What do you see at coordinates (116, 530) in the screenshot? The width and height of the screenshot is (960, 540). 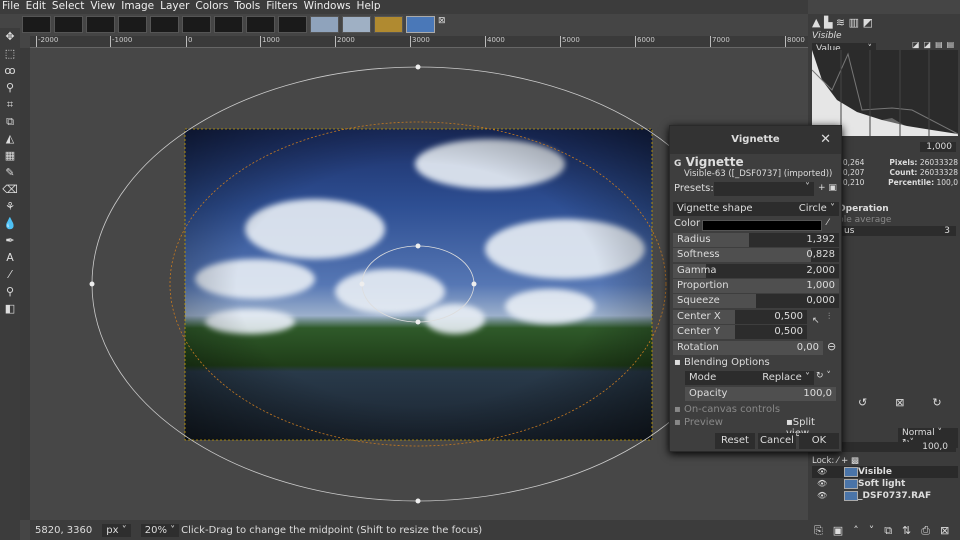 I see `unit-select: px ˅` at bounding box center [116, 530].